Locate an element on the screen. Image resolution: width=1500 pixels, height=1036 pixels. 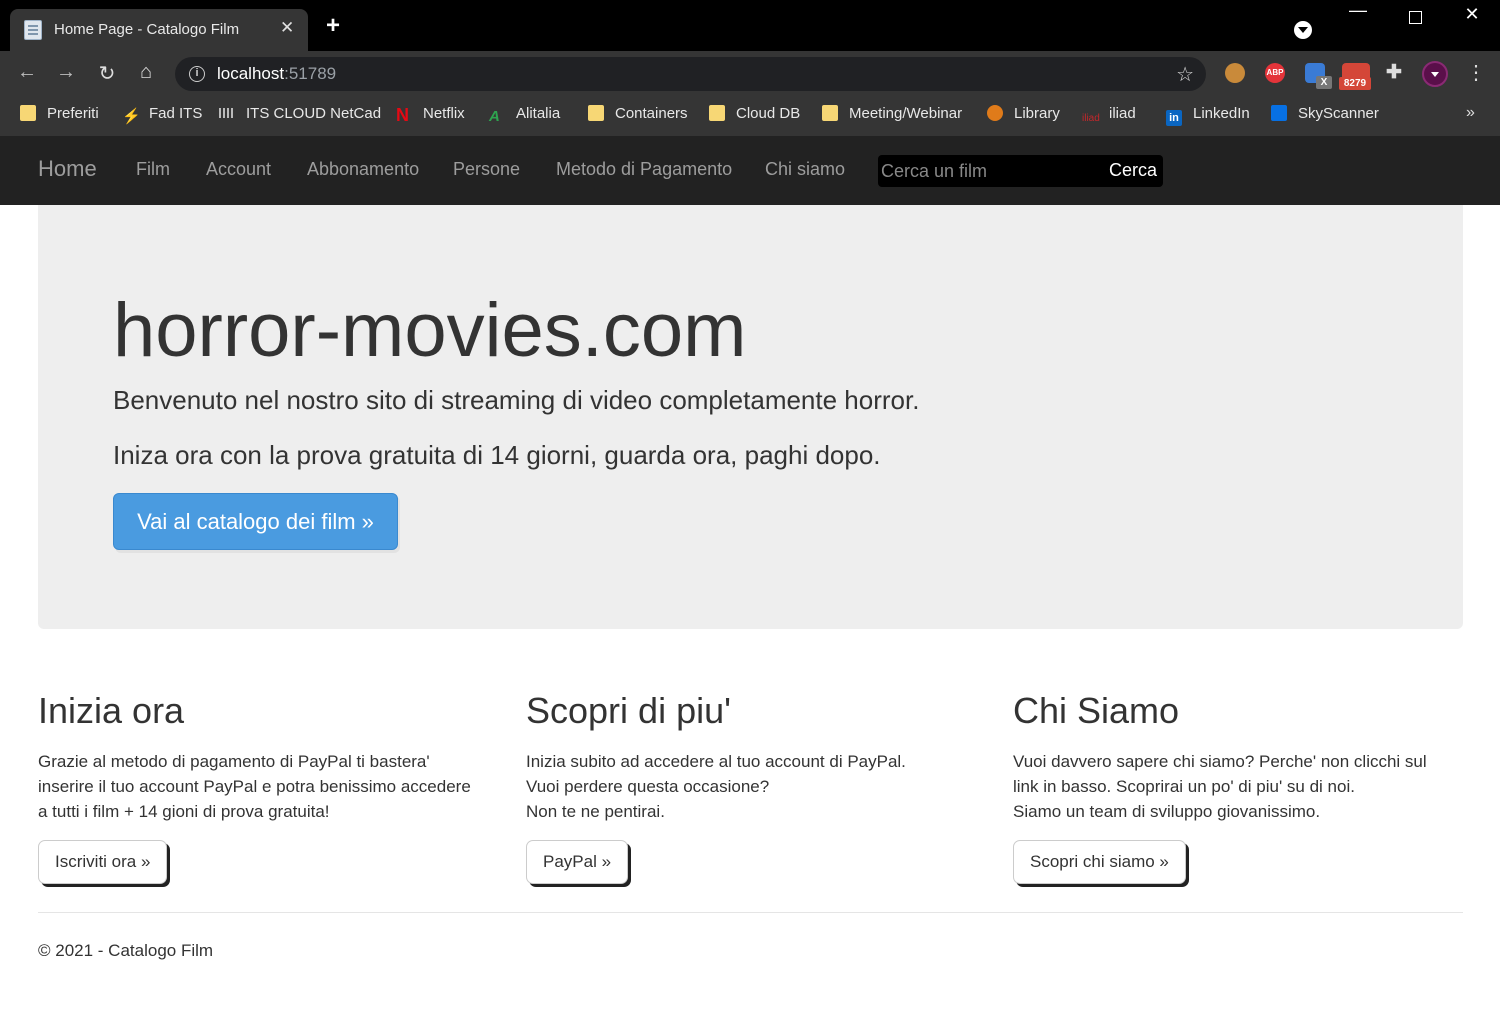
skyscanner-icon is located at coordinates (1279, 113).